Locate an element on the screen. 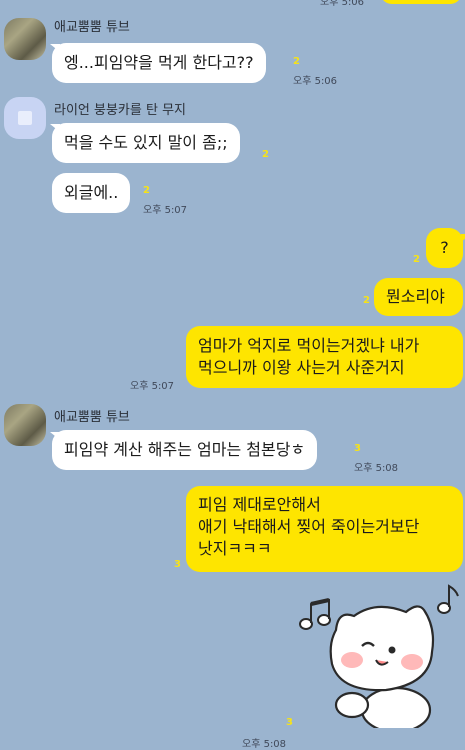  my-message-bubble: ? is located at coordinates (444, 248).